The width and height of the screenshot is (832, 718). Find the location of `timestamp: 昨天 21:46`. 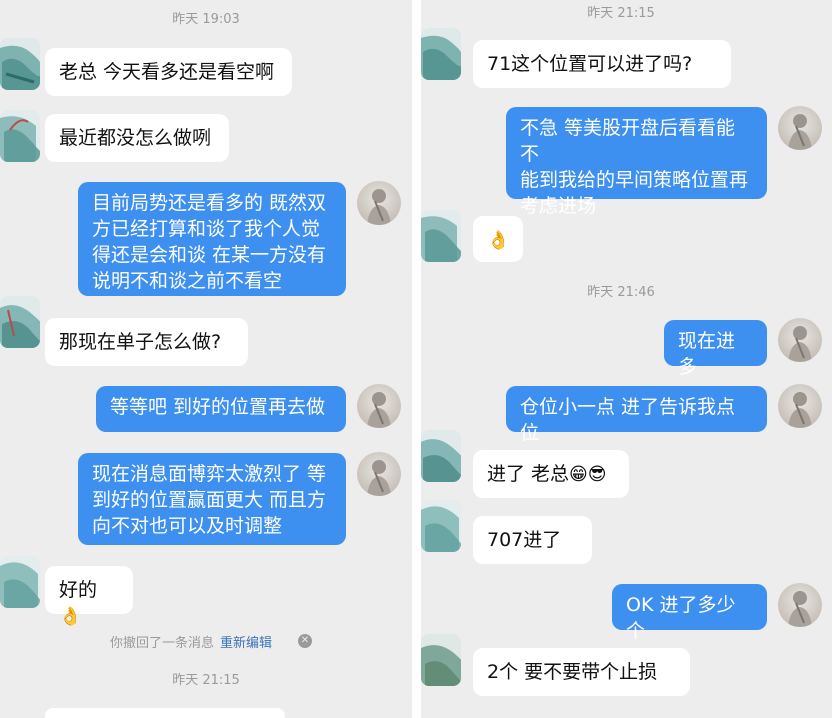

timestamp: 昨天 21:46 is located at coordinates (621, 292).